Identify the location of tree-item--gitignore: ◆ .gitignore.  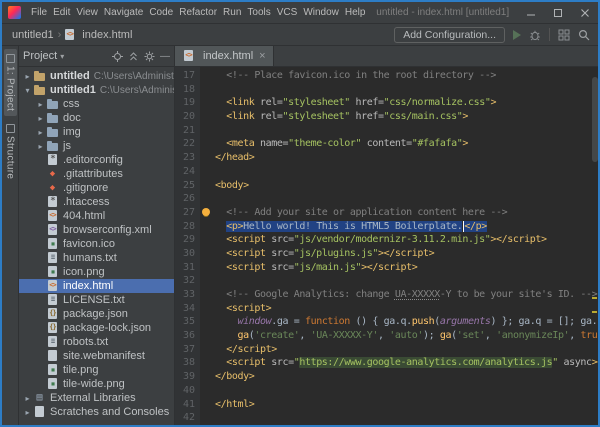
(96, 188).